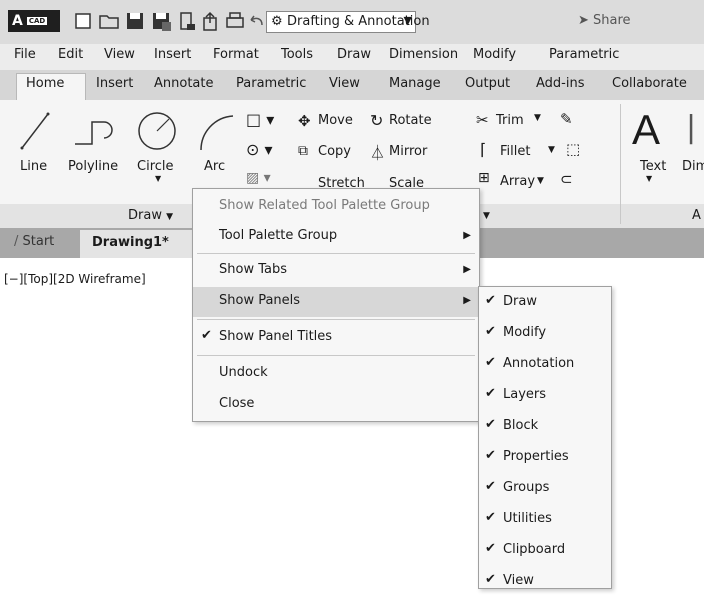  What do you see at coordinates (271, 83) in the screenshot?
I see `tab-parametric: Parametric` at bounding box center [271, 83].